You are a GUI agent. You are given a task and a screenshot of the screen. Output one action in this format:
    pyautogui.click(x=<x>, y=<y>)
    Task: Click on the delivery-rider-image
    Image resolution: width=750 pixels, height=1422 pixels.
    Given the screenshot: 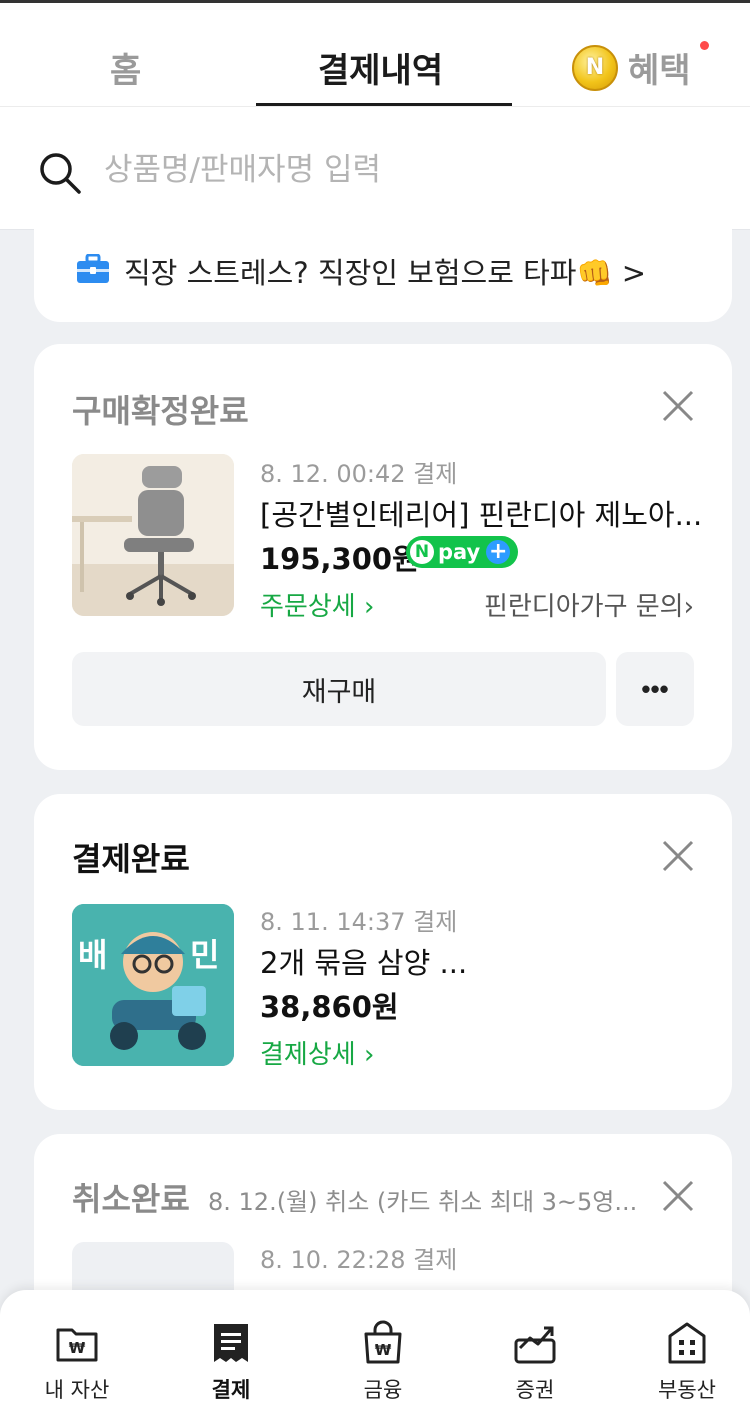 What is the action you would take?
    pyautogui.click(x=153, y=985)
    